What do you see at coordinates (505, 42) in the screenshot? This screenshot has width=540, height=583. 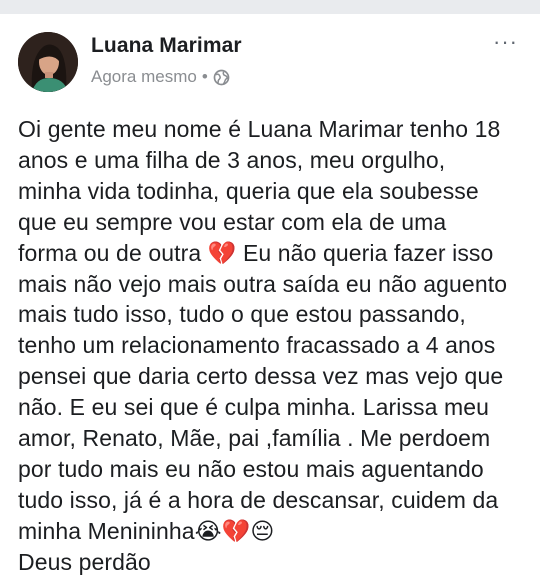 I see `more-options-button: ···` at bounding box center [505, 42].